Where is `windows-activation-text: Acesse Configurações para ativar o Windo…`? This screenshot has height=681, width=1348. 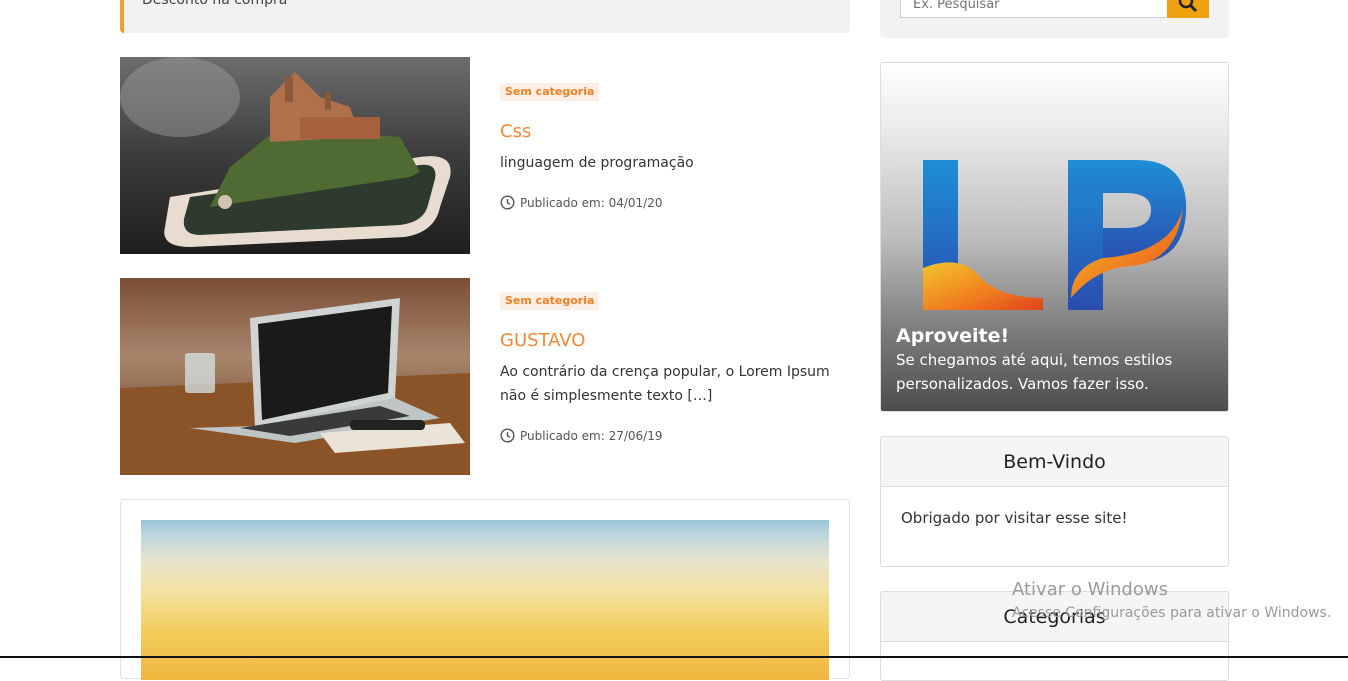 windows-activation-text: Acesse Configurações para ativar o Windo… is located at coordinates (1172, 613).